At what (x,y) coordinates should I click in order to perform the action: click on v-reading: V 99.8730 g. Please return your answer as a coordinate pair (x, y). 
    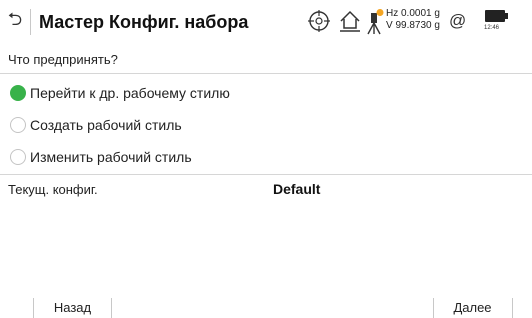
    Looking at the image, I should click on (413, 25).